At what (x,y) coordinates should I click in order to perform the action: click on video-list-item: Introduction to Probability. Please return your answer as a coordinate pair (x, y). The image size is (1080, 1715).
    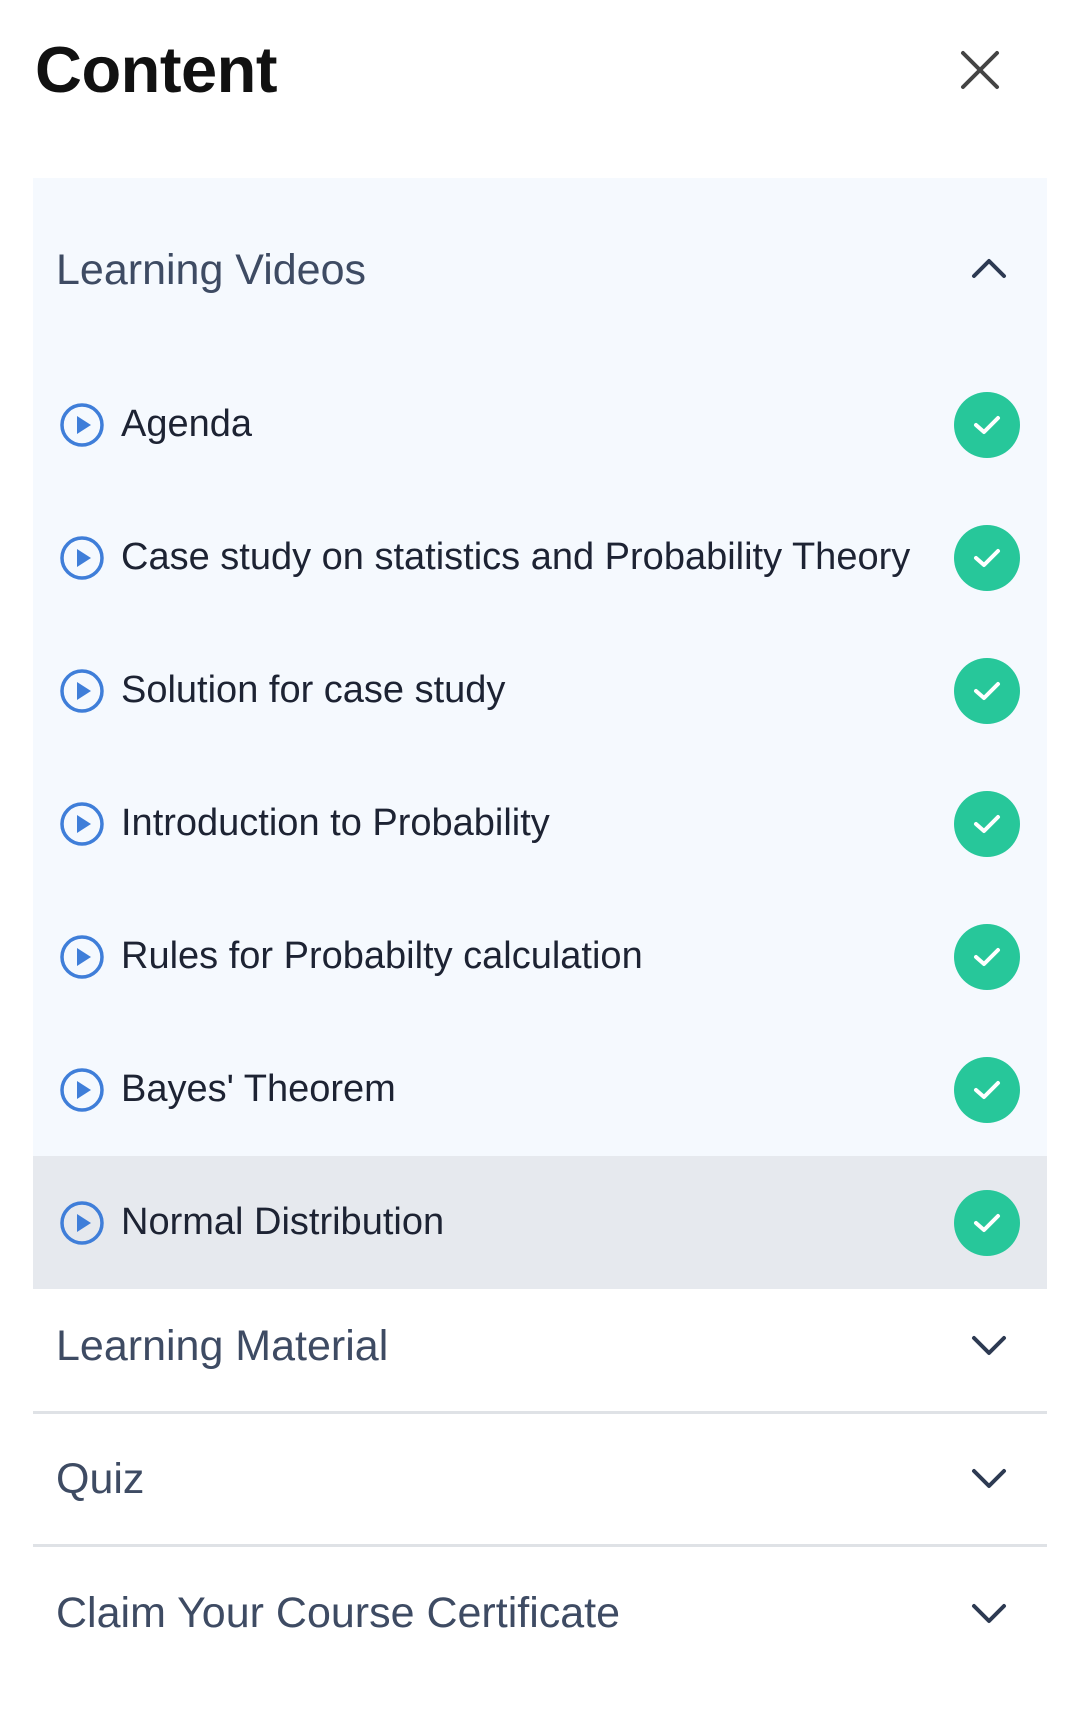
    Looking at the image, I should click on (540, 823).